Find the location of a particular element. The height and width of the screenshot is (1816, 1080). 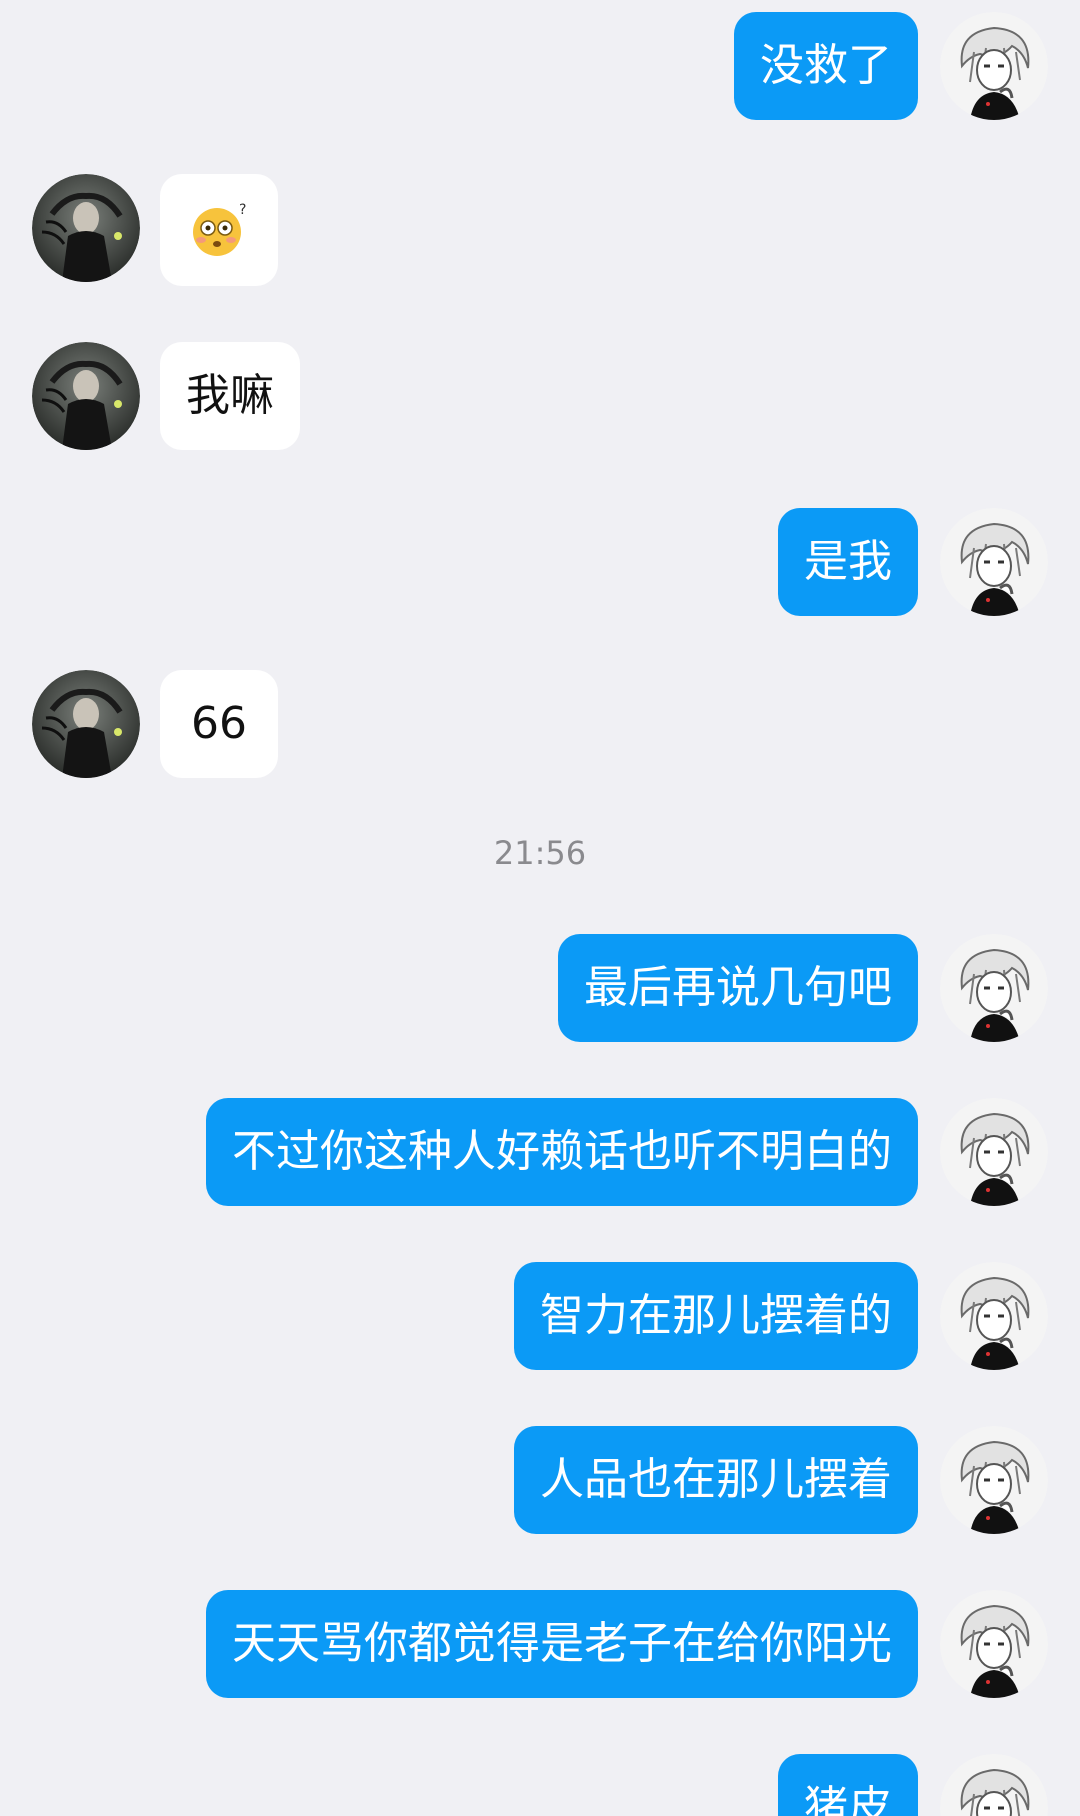

message-row: 最后再说几句吧 is located at coordinates (540, 988).